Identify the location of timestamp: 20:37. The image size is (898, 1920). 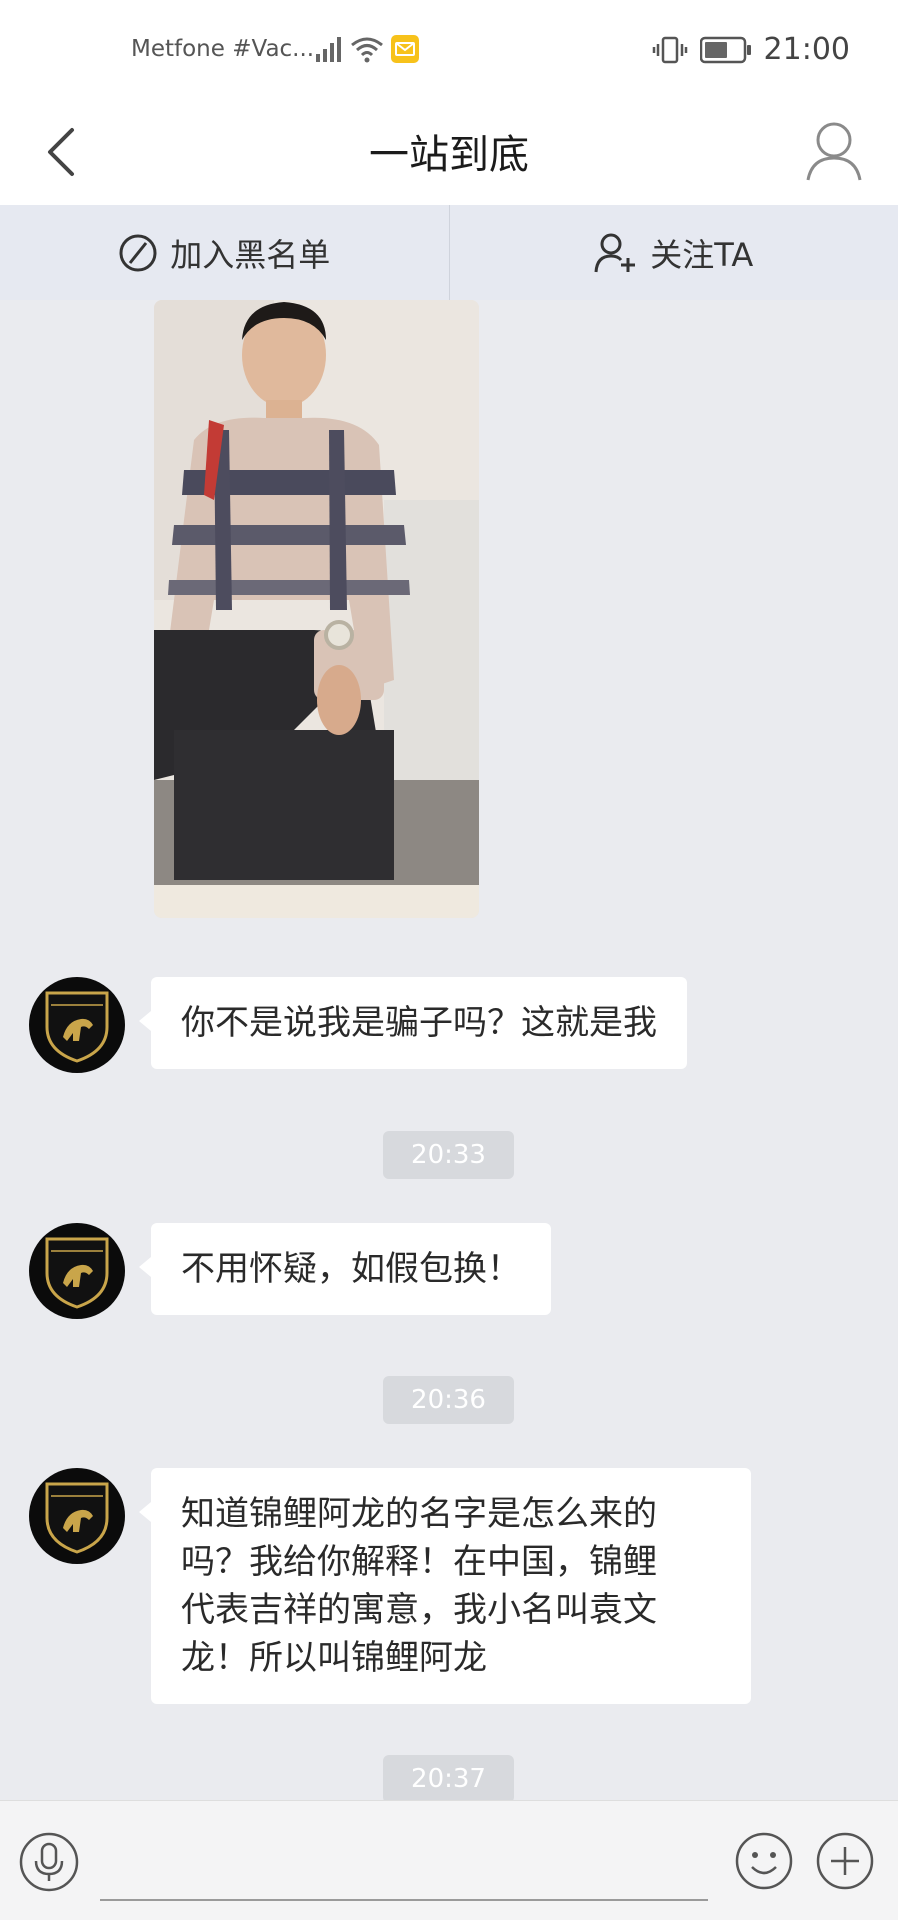
(448, 1779).